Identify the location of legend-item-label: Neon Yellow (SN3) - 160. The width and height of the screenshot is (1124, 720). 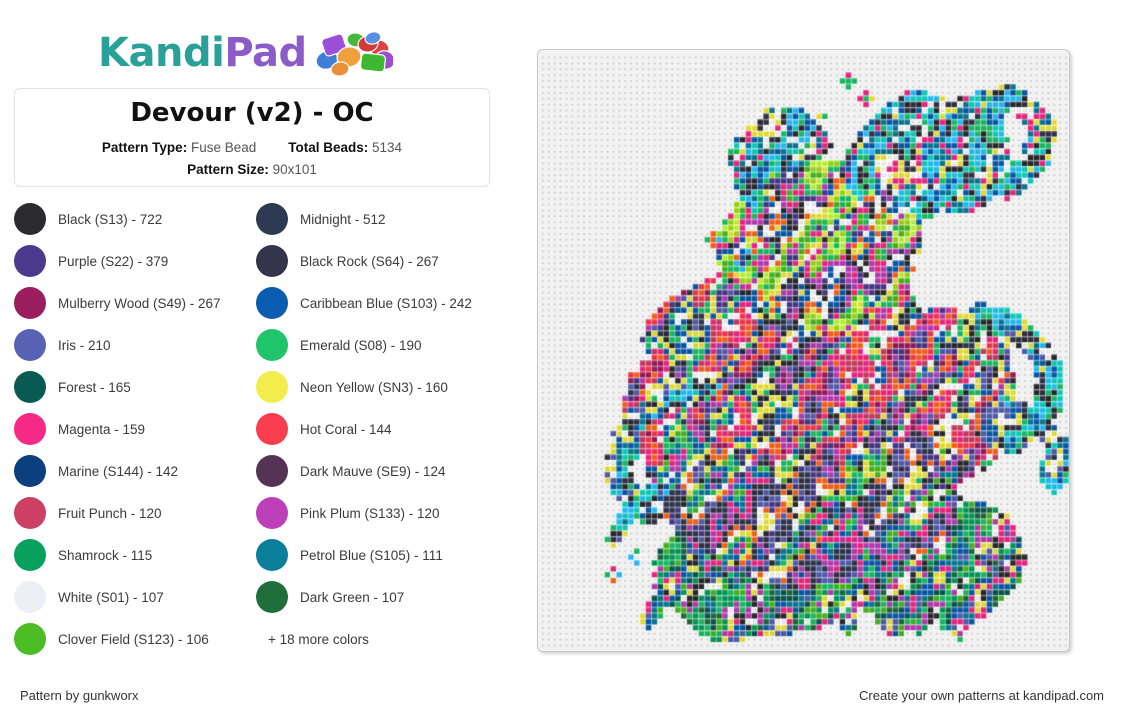
(374, 387).